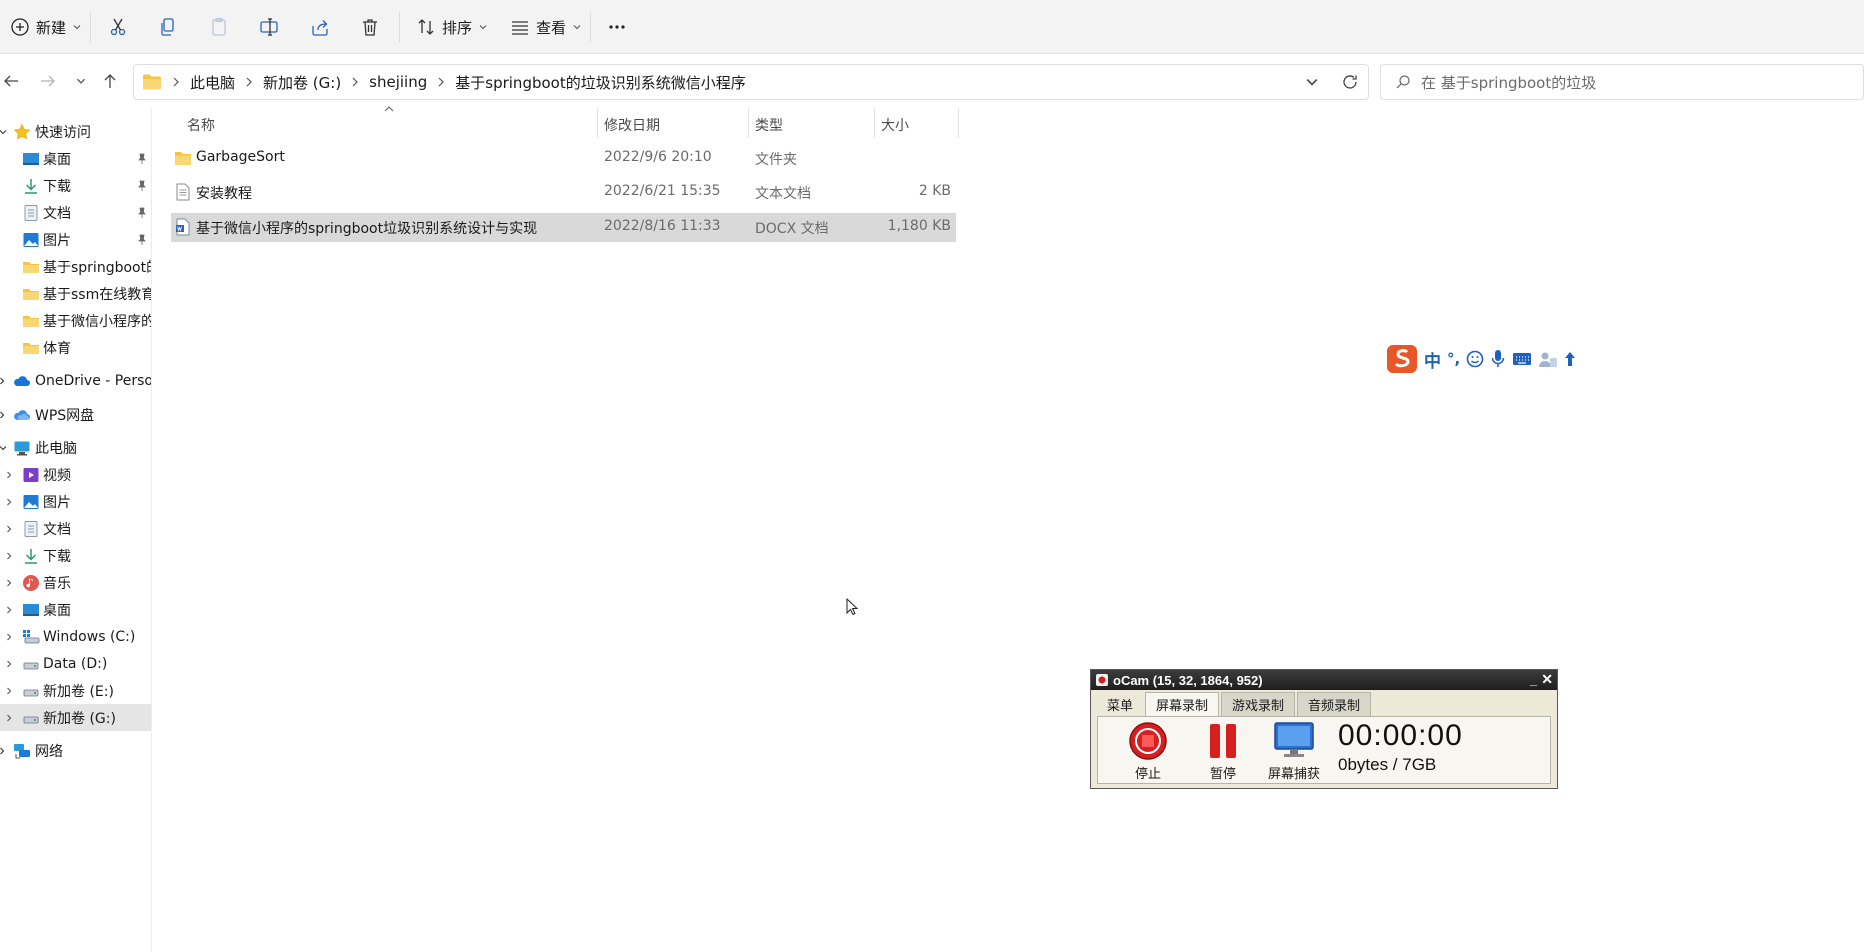 Image resolution: width=1864 pixels, height=952 pixels. Describe the element at coordinates (563, 158) in the screenshot. I see `file-row: GarbageSort 2022/9/6 20:10 文件夹` at that location.